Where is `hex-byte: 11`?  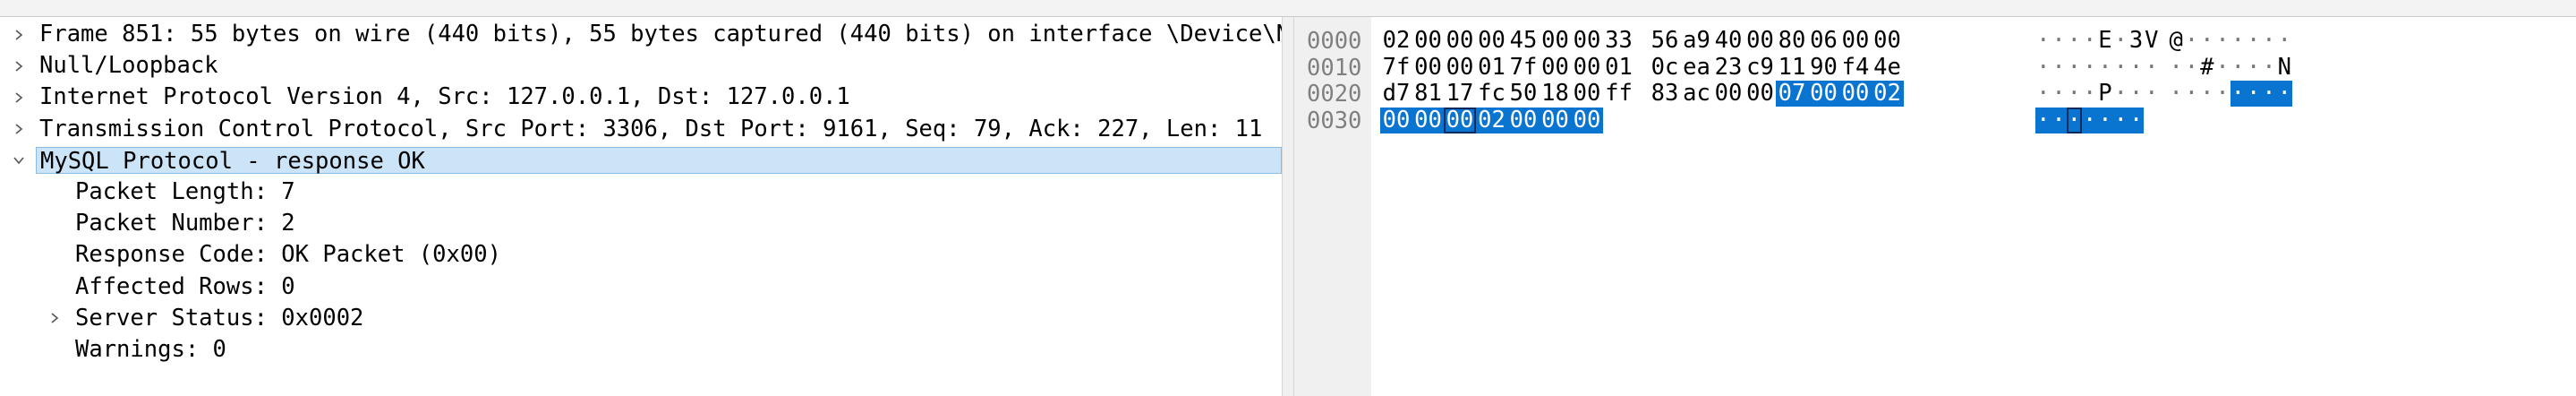 hex-byte: 11 is located at coordinates (1792, 67).